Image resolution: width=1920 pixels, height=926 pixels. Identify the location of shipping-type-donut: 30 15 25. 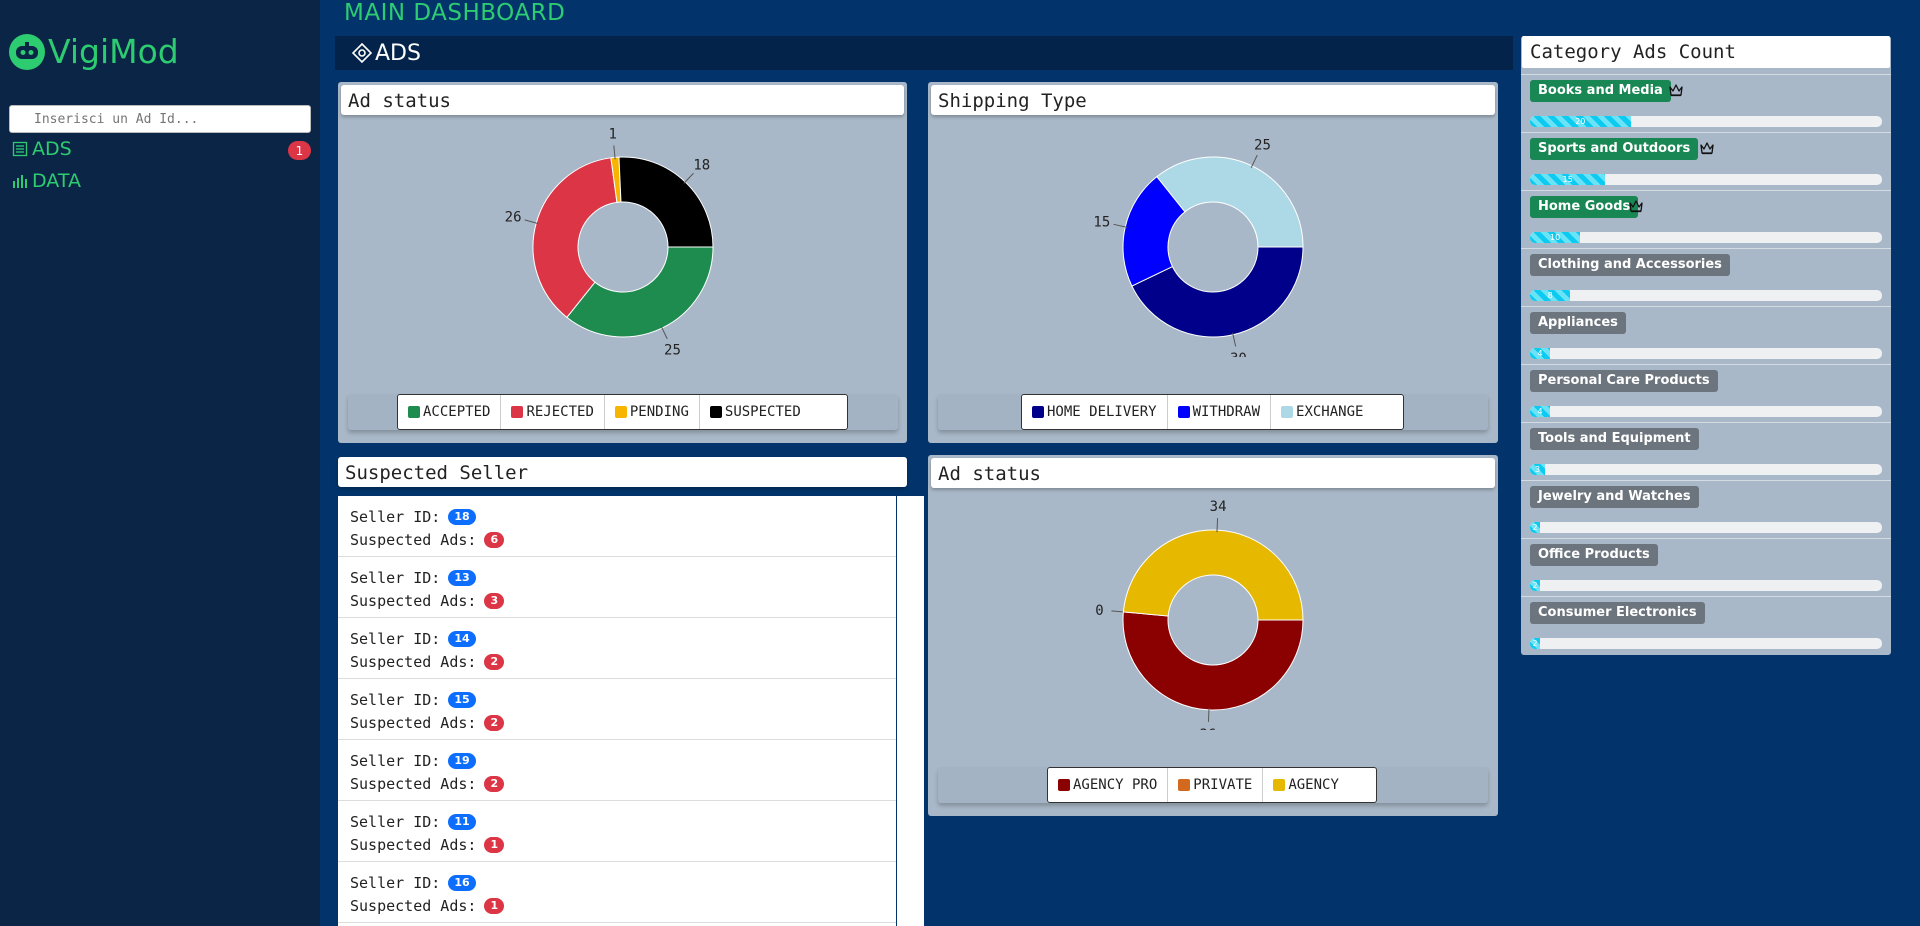
(1198, 247).